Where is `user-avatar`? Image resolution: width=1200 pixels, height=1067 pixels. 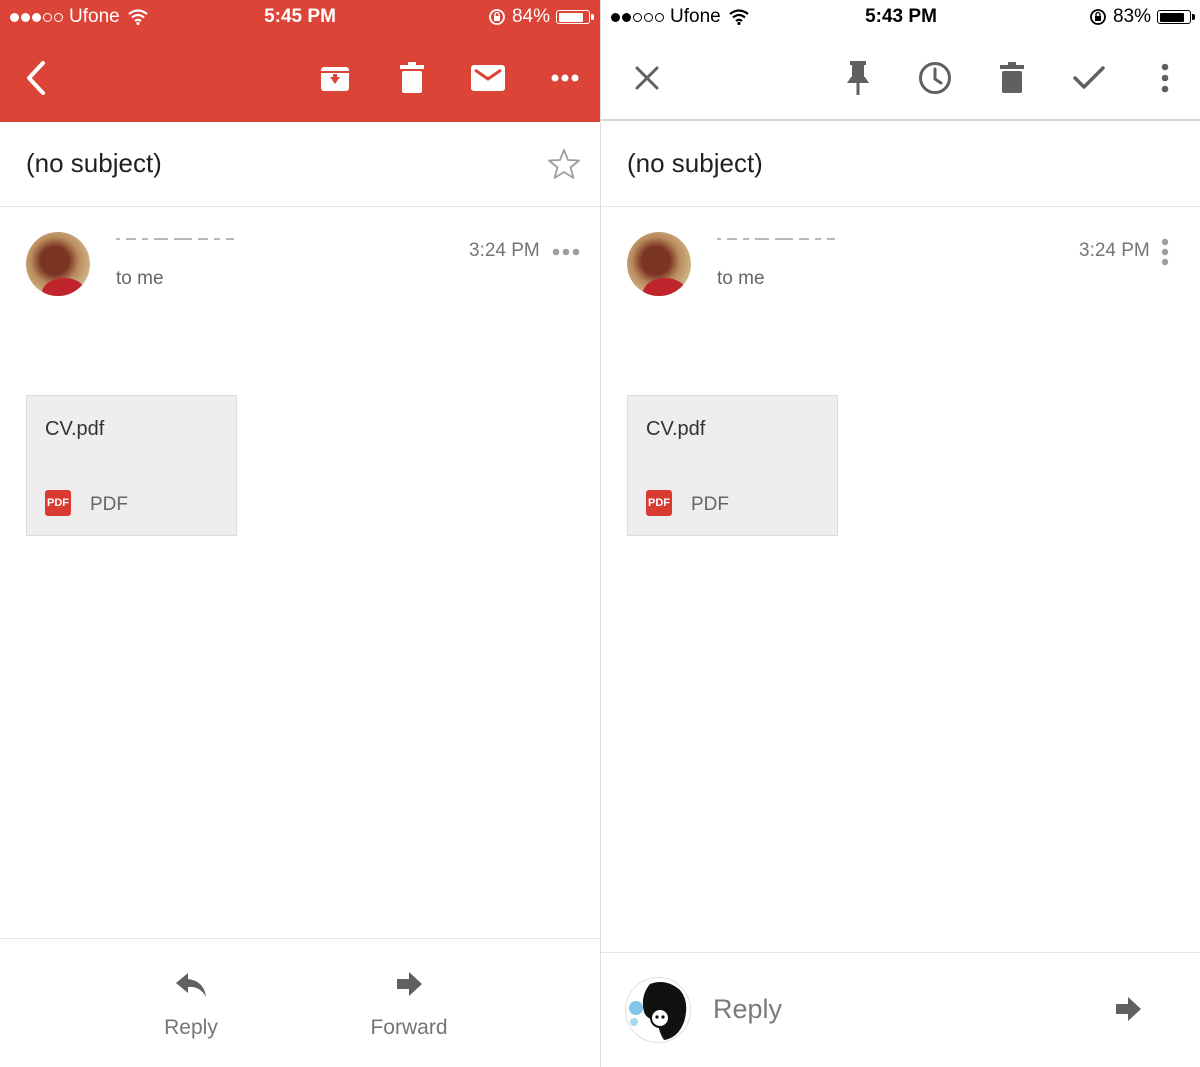 user-avatar is located at coordinates (658, 1010).